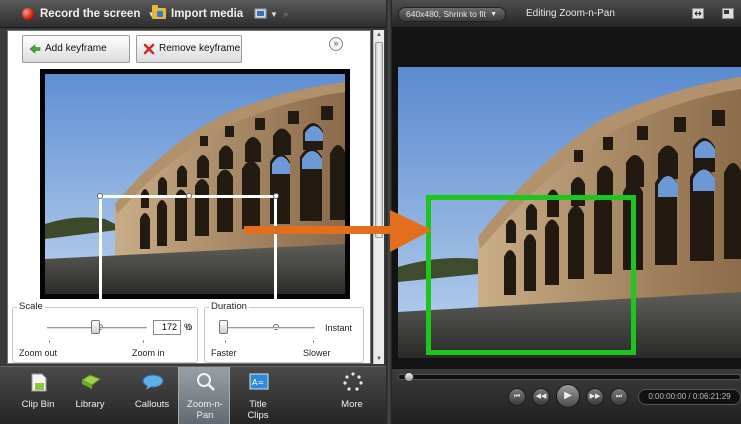 The height and width of the screenshot is (424, 741). Describe the element at coordinates (90, 395) in the screenshot. I see `tab-library: Library` at that location.